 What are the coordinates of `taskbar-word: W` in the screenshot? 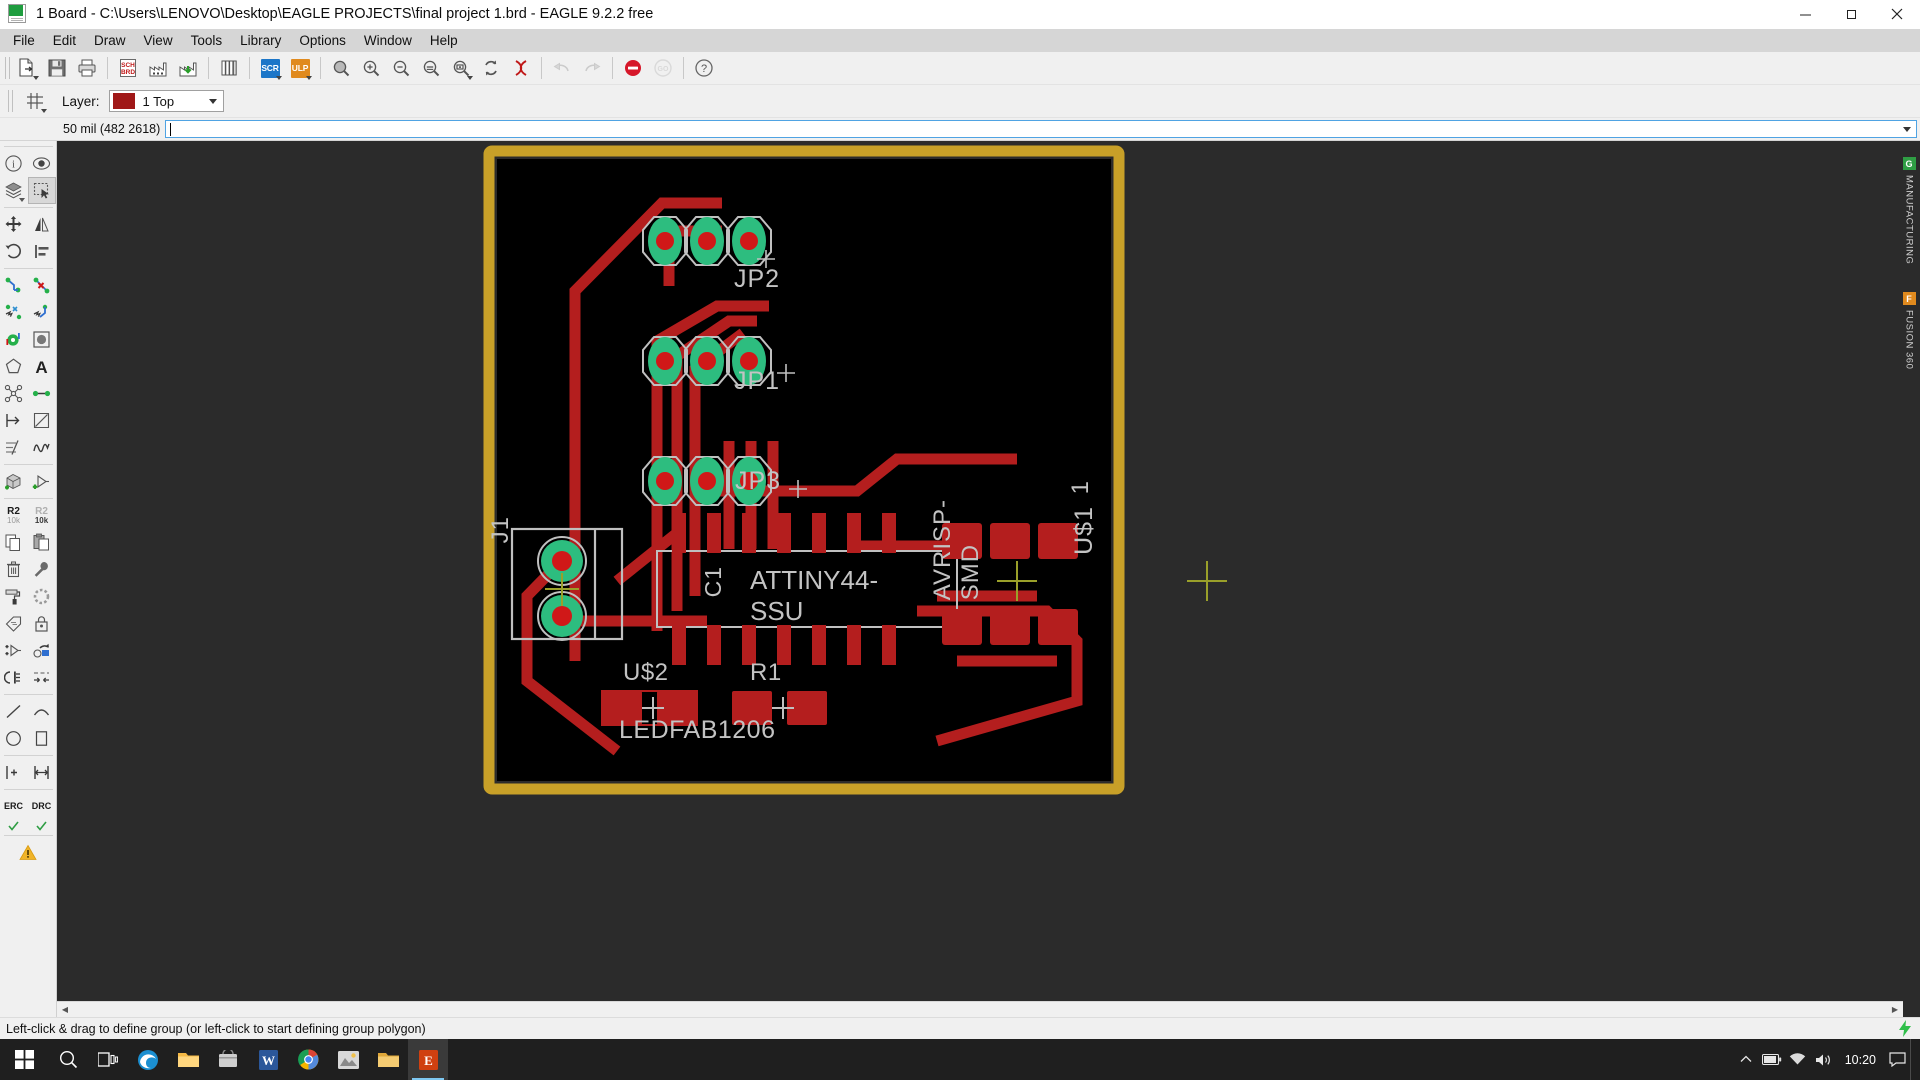 It's located at (268, 1059).